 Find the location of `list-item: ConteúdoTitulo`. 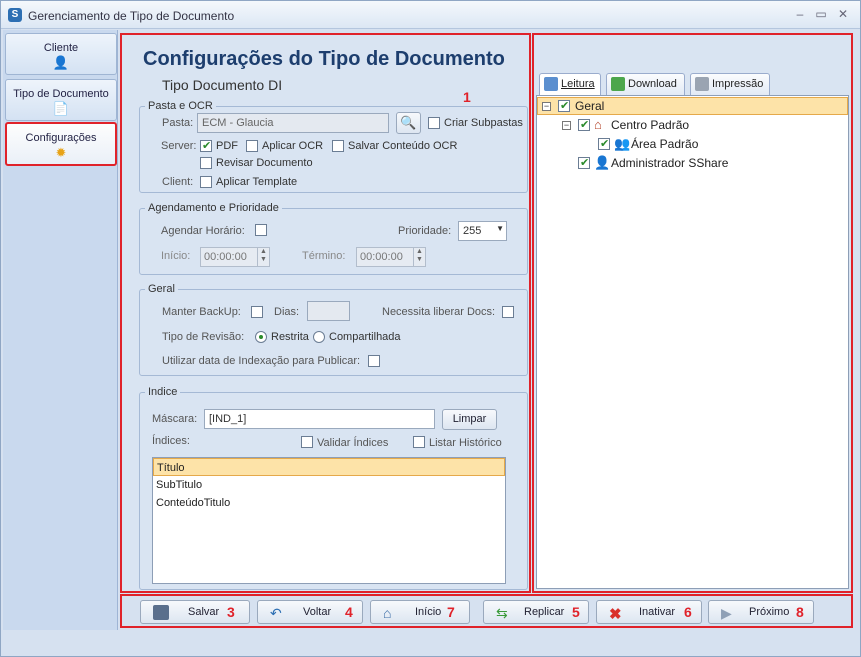

list-item: ConteúdoTitulo is located at coordinates (329, 503).